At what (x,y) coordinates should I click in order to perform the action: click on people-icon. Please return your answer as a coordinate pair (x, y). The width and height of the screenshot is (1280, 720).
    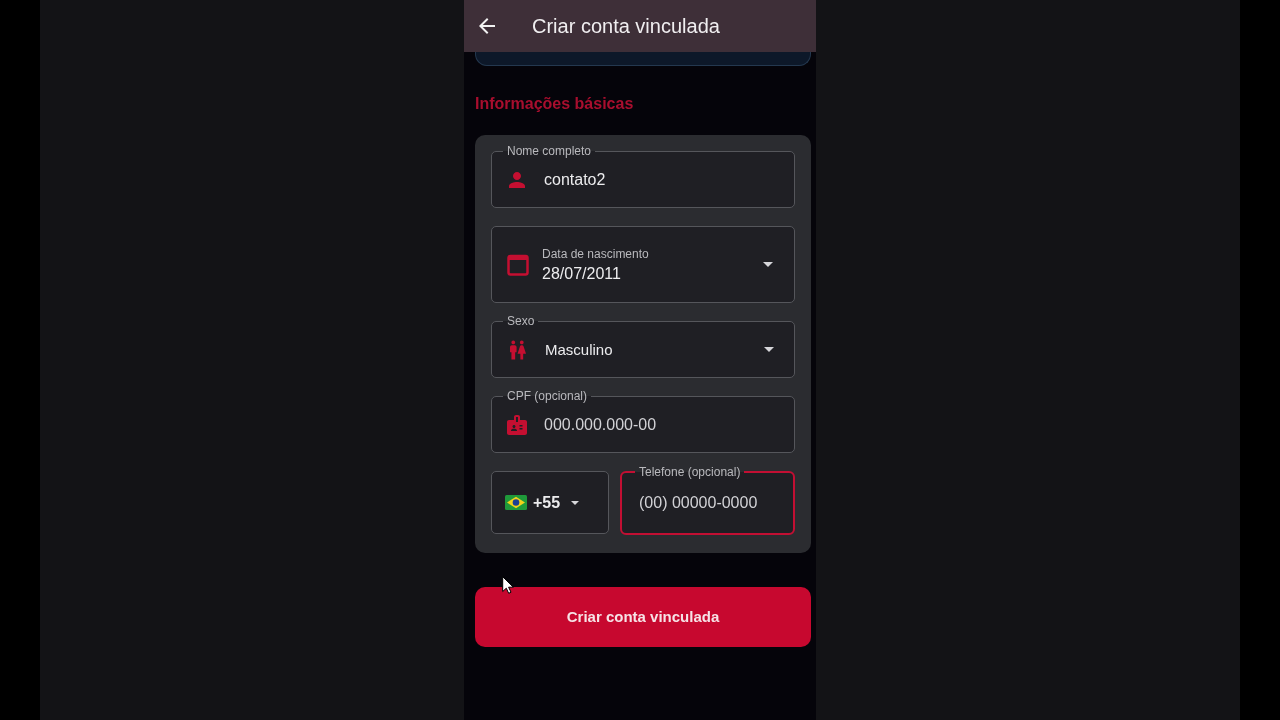
    Looking at the image, I should click on (518, 349).